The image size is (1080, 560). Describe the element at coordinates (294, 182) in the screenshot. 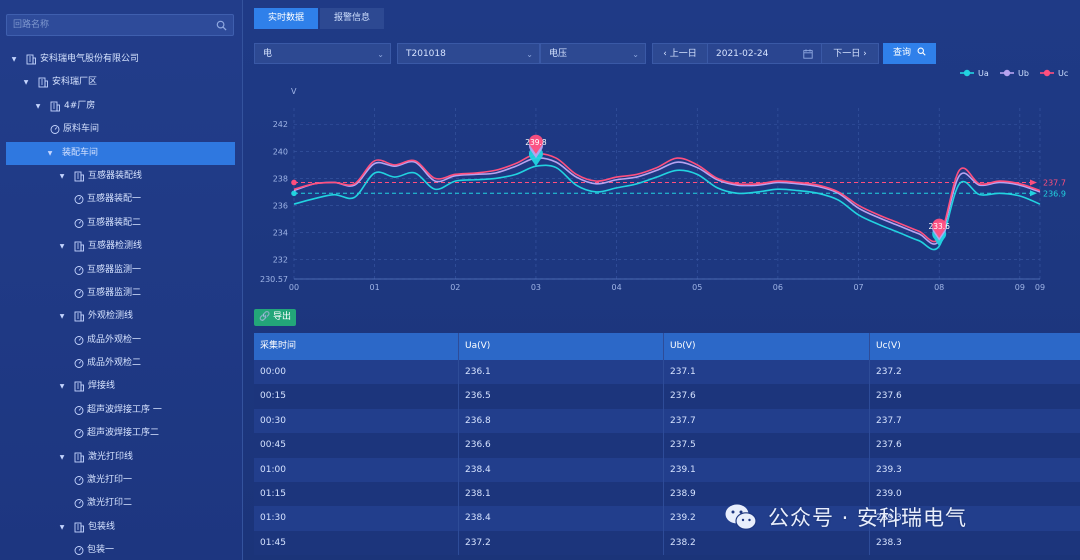

I see `average-start-dot` at that location.